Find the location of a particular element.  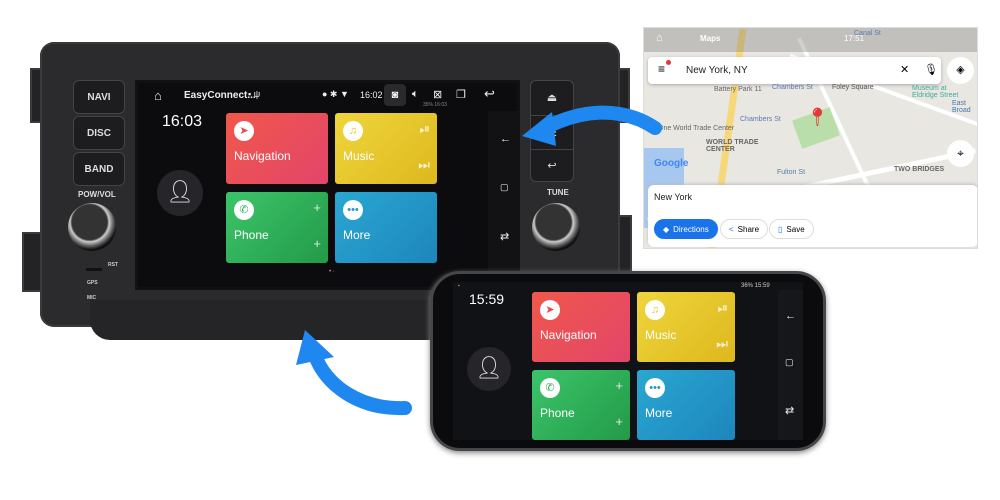

arrow-phone-to-unit is located at coordinates (360, 382).